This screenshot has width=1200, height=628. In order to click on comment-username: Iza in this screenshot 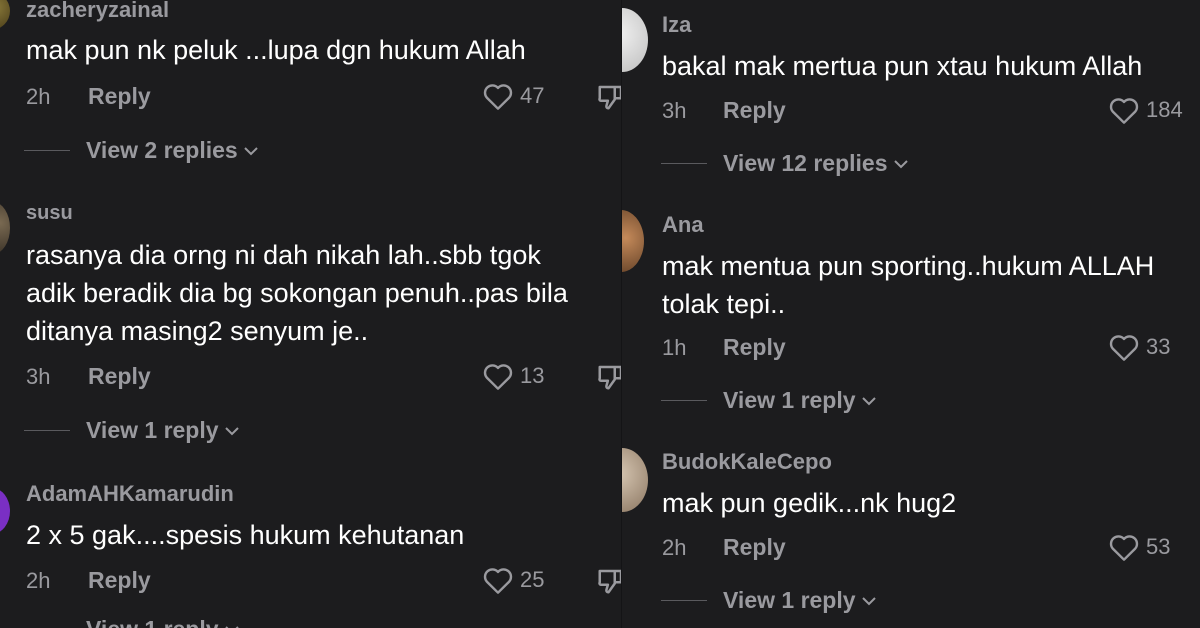, I will do `click(676, 25)`.